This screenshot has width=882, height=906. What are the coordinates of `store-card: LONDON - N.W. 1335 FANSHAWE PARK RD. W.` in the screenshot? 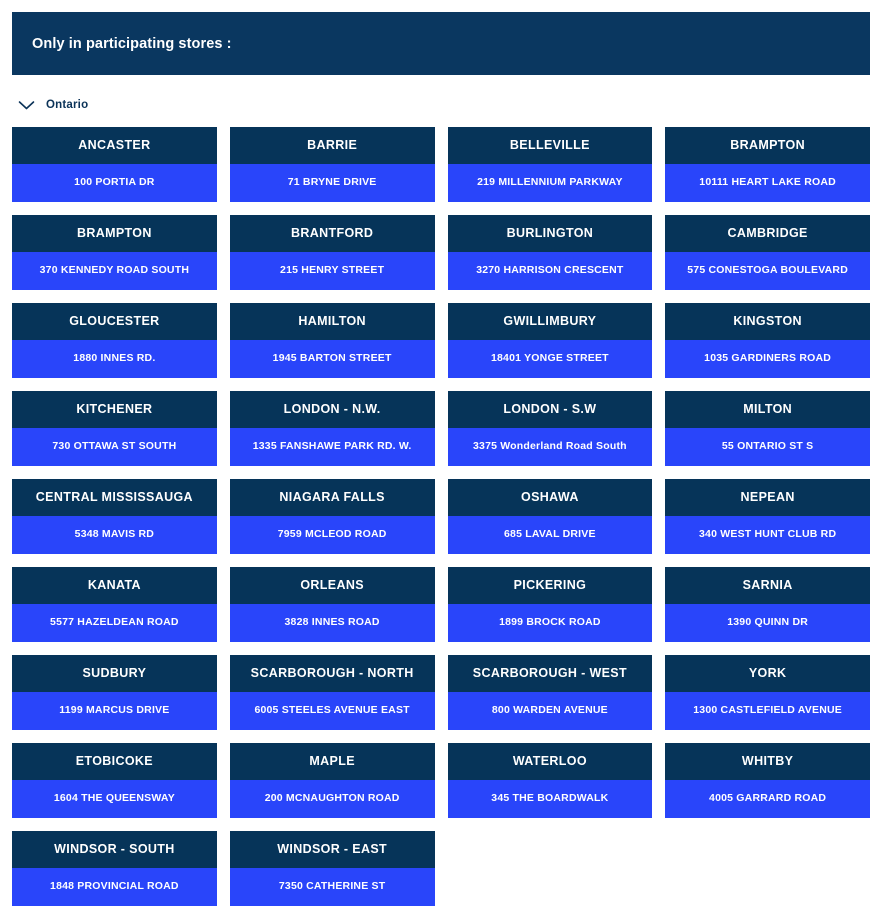 It's located at (332, 428).